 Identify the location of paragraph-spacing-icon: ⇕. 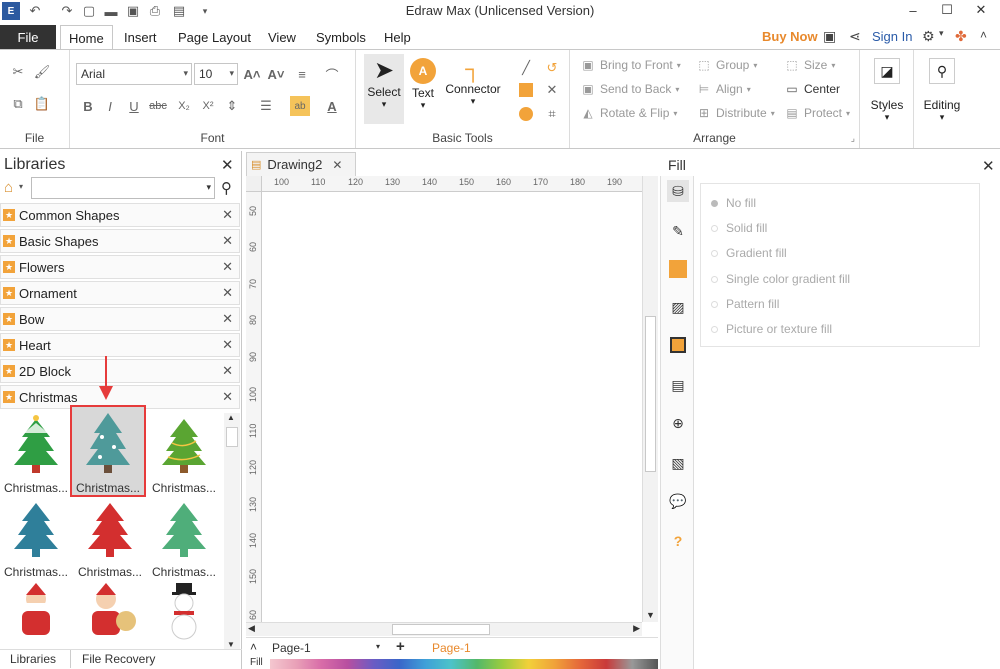
(232, 106).